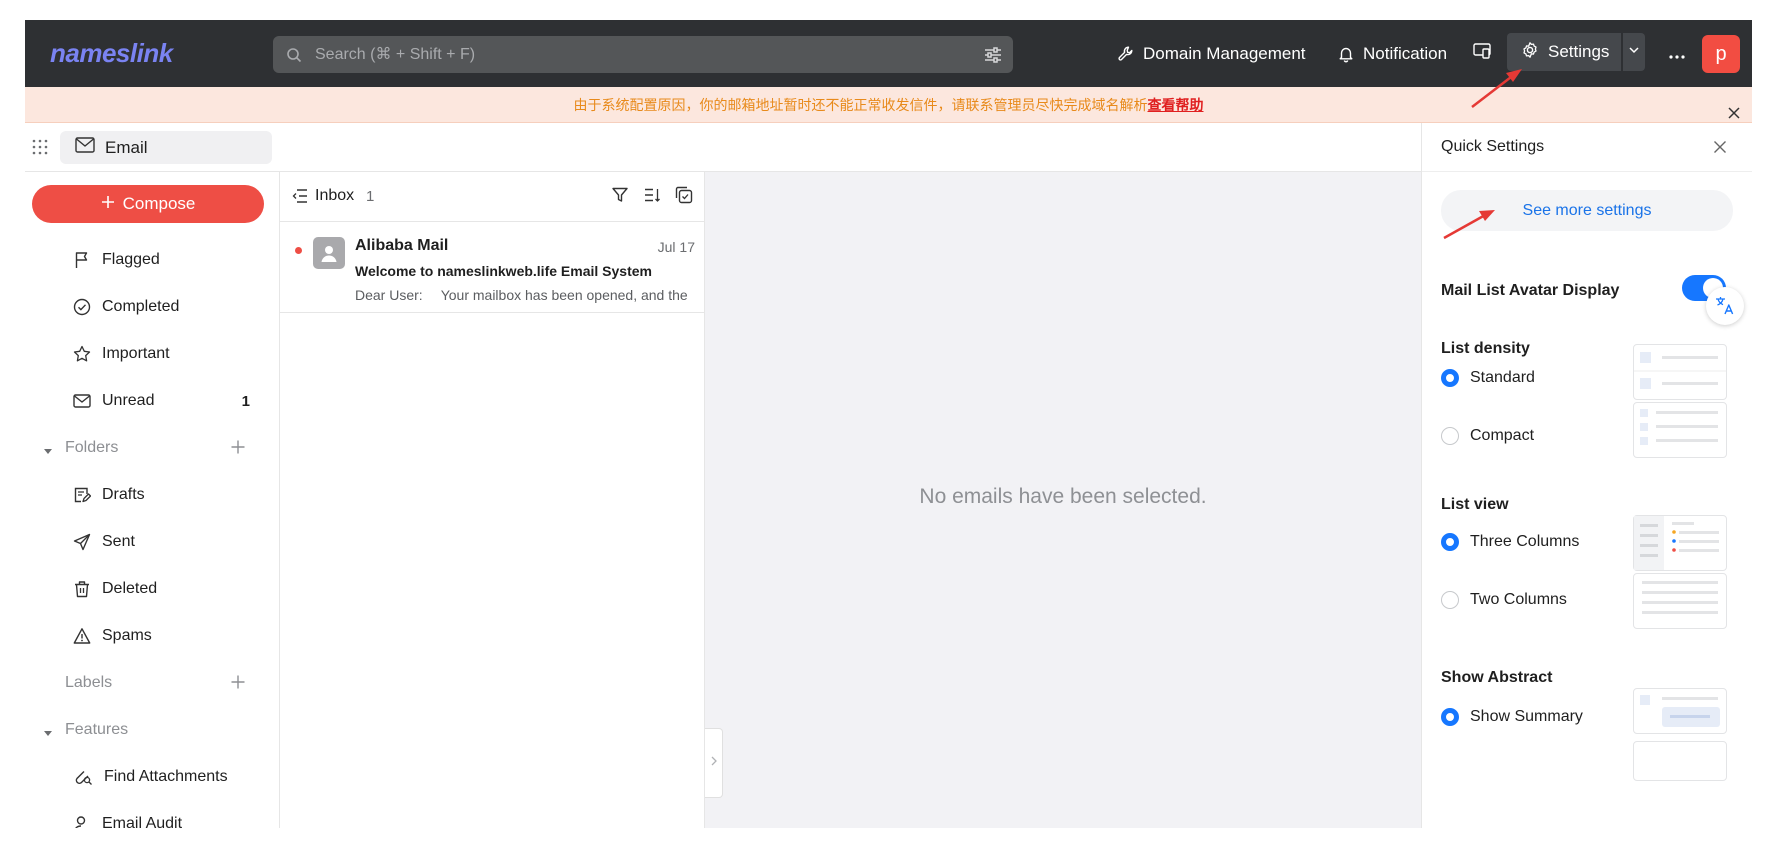  I want to click on sidebar-item-important: Important, so click(152, 354).